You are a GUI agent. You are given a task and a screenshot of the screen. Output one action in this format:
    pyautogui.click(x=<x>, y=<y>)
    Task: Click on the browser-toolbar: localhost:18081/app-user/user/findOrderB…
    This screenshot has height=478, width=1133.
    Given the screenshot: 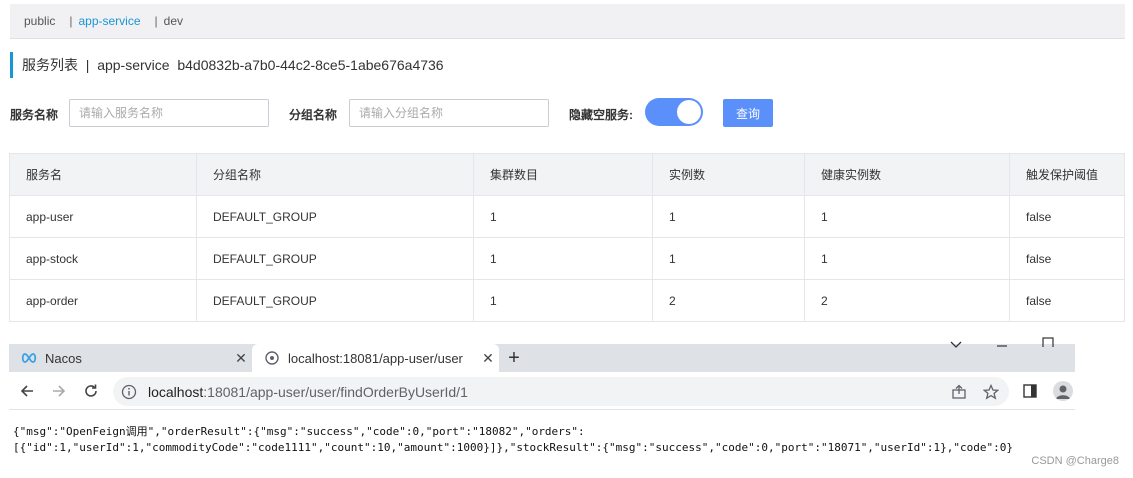 What is the action you would take?
    pyautogui.click(x=542, y=391)
    